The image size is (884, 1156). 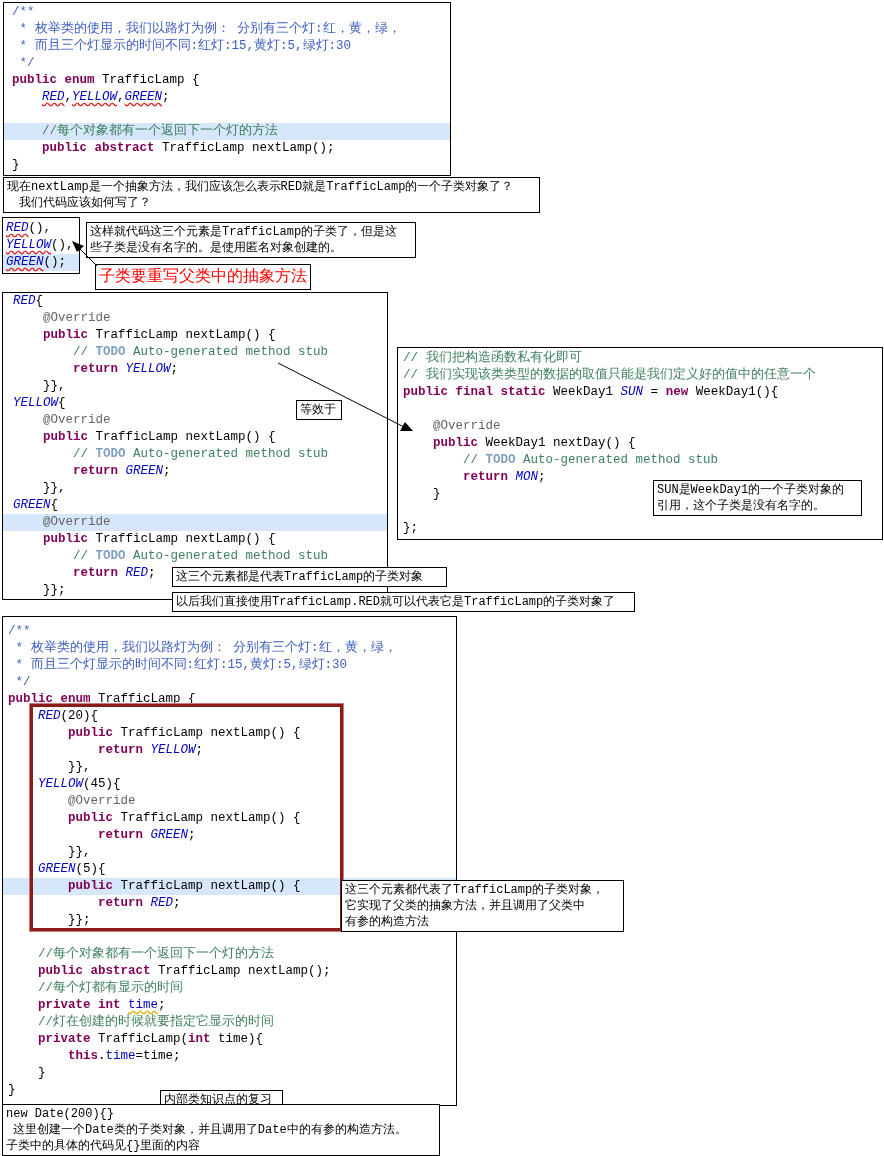 I want to click on code-line: };, so click(x=410, y=528).